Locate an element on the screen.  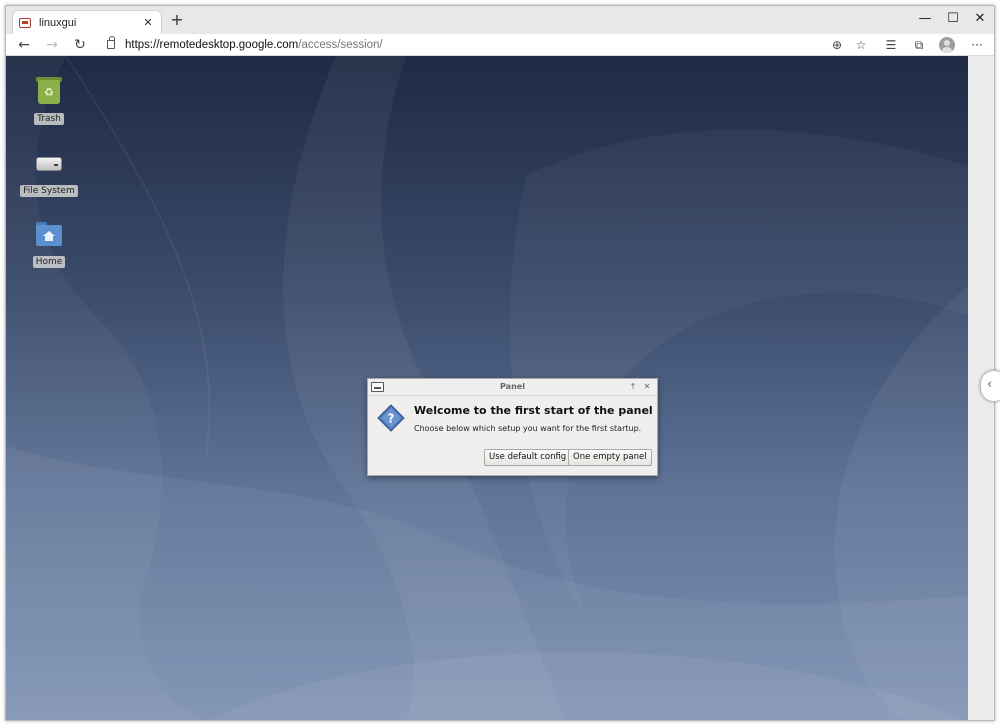
dialog-titlebar: Panel ↑ ✕ is located at coordinates (512, 387).